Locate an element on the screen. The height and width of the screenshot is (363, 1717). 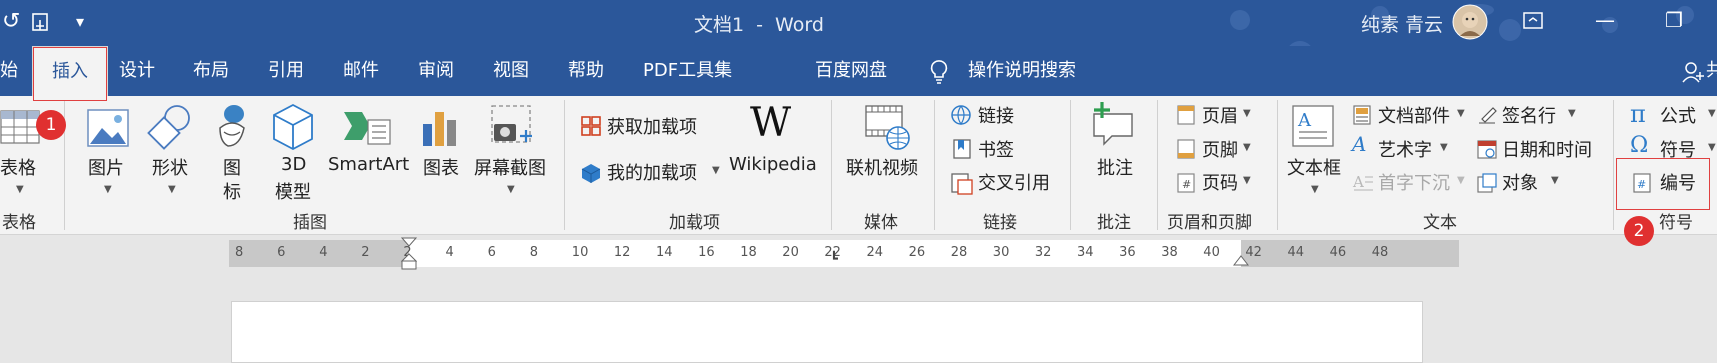
wikipedia-icon: W is located at coordinates (771, 123).